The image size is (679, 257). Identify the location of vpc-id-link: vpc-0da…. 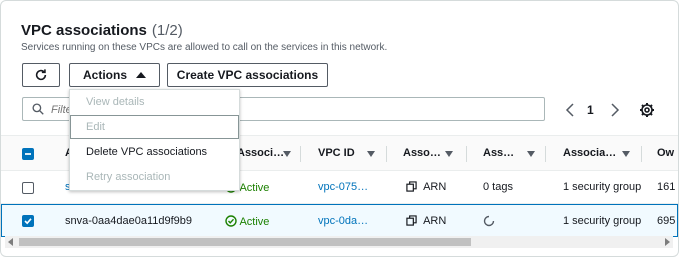
(343, 221).